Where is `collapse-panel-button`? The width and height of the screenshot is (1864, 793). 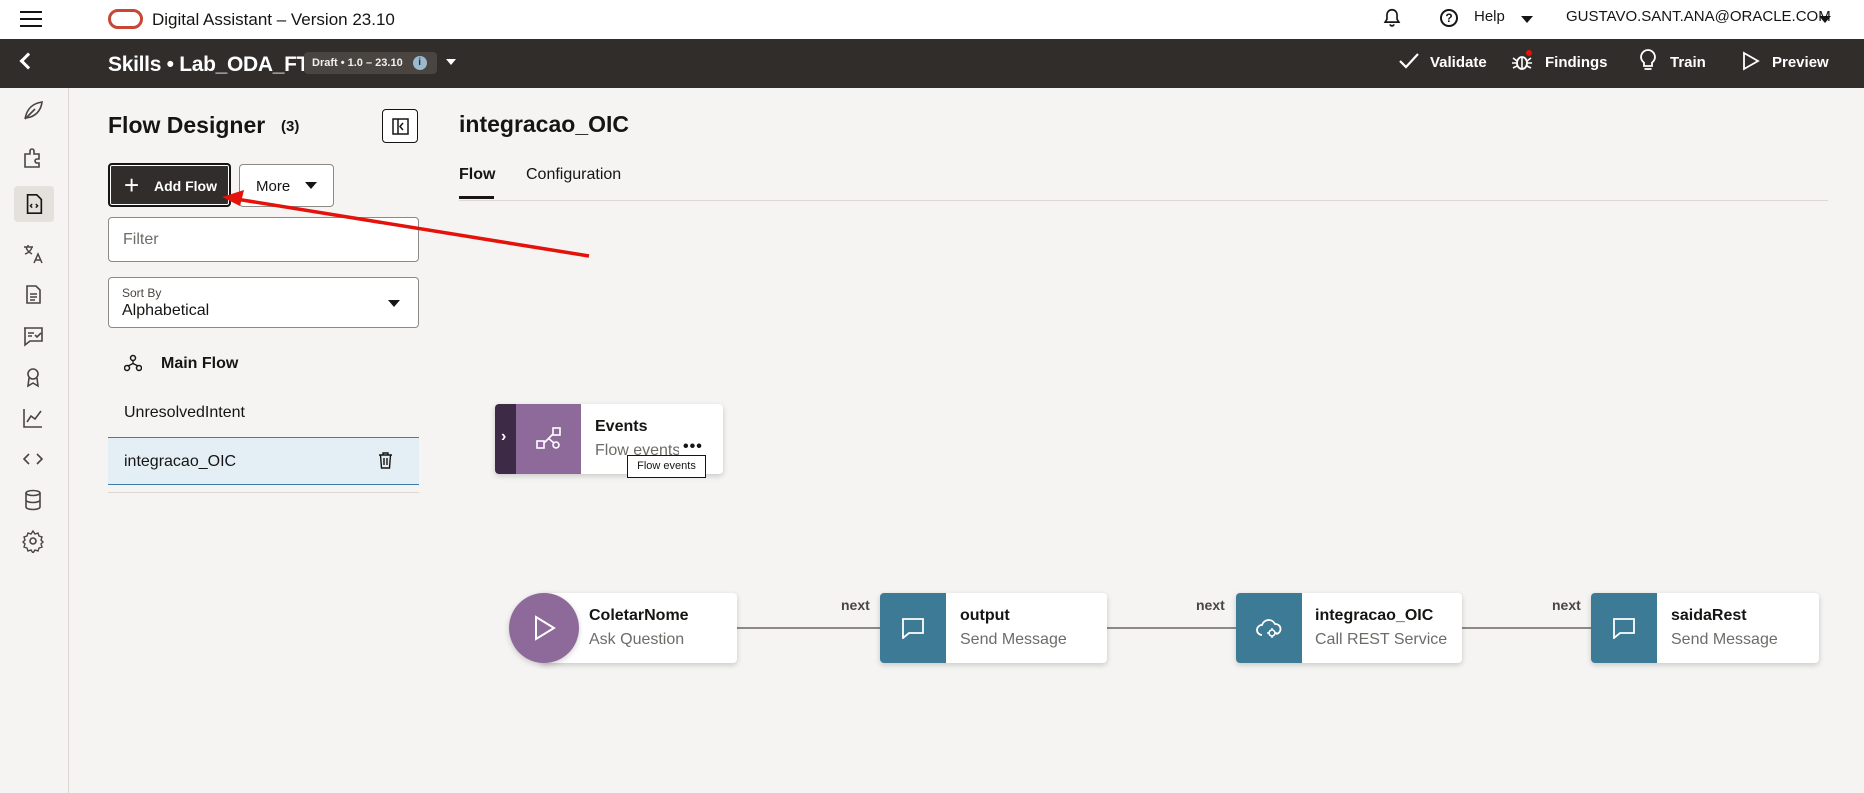
collapse-panel-button is located at coordinates (400, 126).